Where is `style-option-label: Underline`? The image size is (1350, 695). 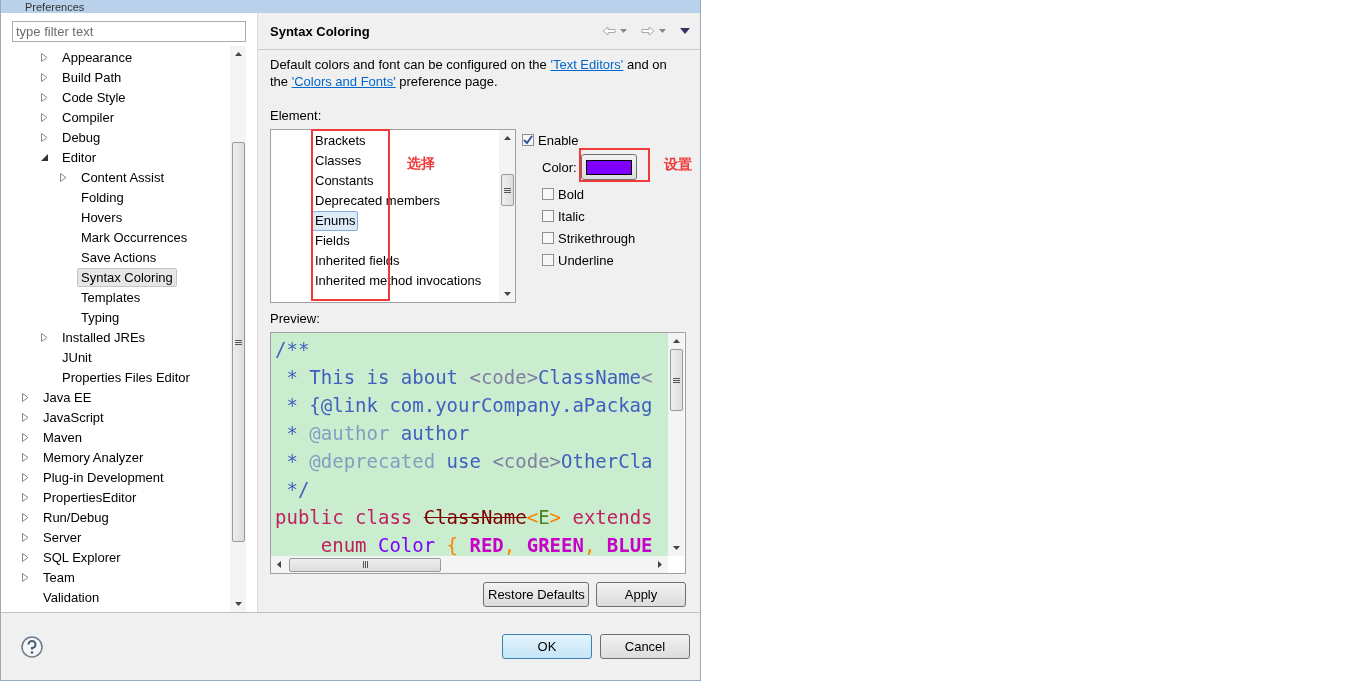 style-option-label: Underline is located at coordinates (586, 260).